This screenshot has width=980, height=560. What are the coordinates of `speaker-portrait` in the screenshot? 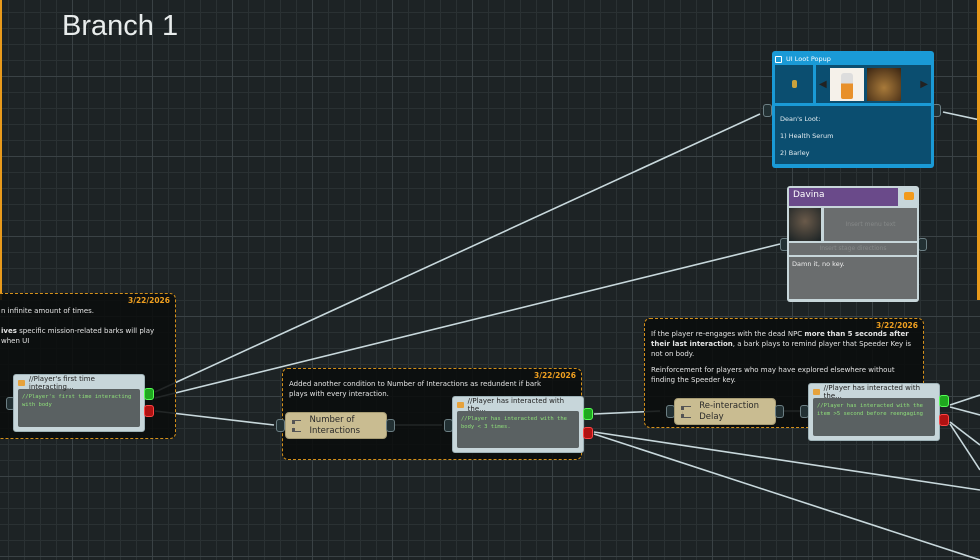 It's located at (805, 224).